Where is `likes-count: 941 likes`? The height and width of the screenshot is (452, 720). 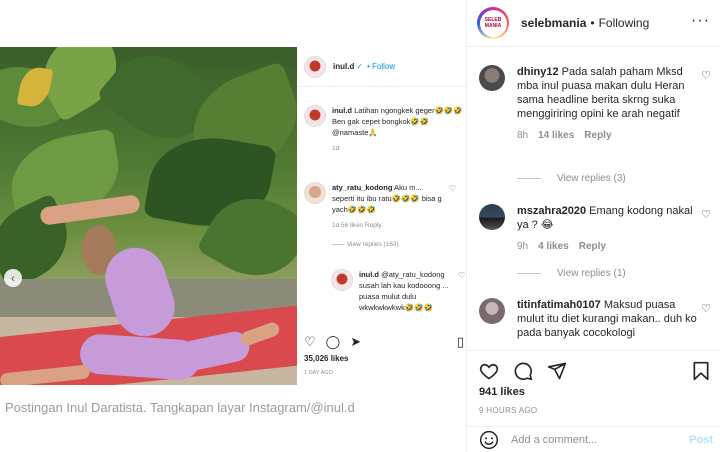
likes-count: 941 likes is located at coordinates (502, 392).